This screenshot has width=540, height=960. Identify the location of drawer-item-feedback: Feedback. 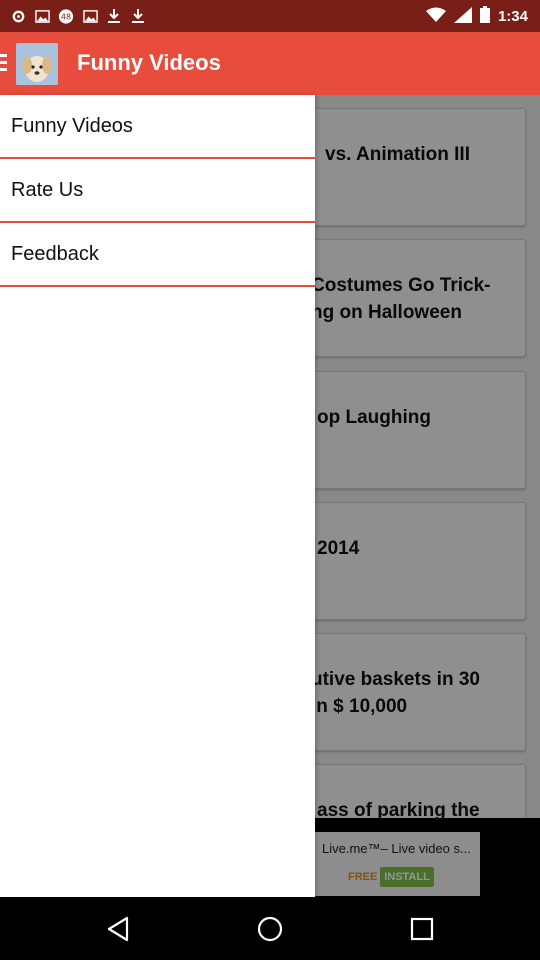
(157, 255).